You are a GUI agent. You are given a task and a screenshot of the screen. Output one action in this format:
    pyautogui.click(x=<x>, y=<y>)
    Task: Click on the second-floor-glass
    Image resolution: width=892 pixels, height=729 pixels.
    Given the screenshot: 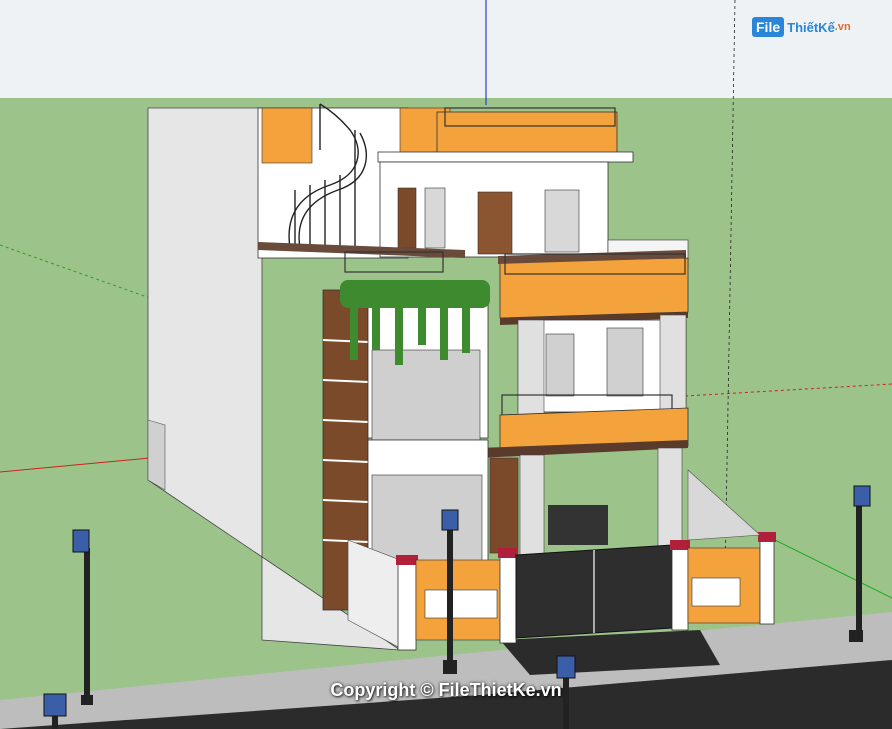 What is the action you would take?
    pyautogui.click(x=426, y=395)
    